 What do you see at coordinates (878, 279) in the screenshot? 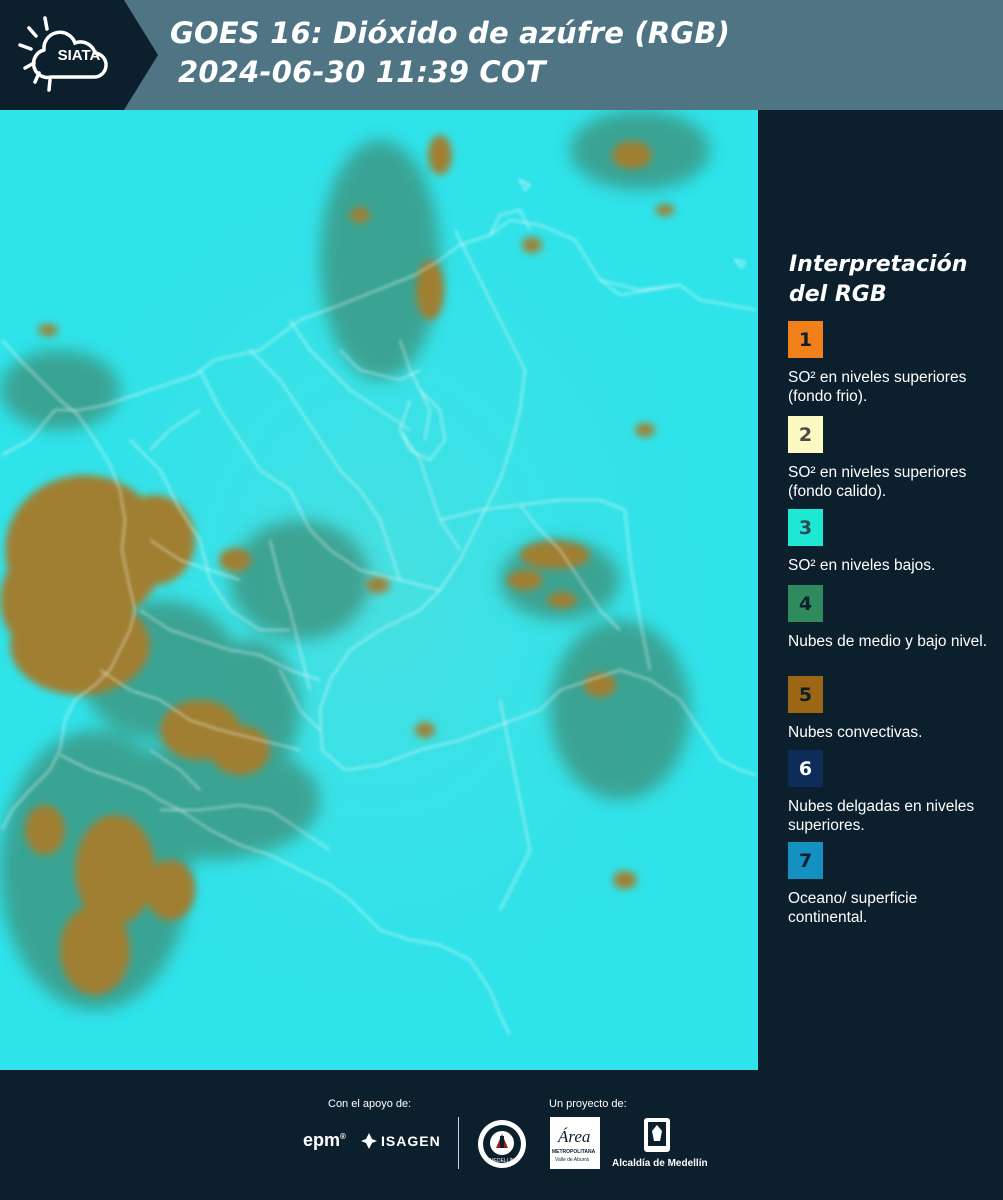
I see `legend-title: Interpretación del RGB` at bounding box center [878, 279].